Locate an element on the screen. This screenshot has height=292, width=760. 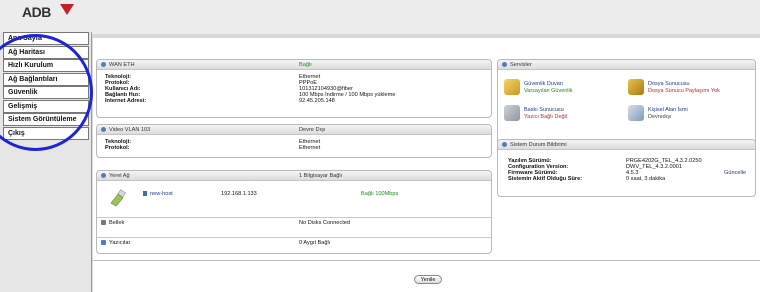
sidebar-item-cikis: Çıkış is located at coordinates (46, 133).